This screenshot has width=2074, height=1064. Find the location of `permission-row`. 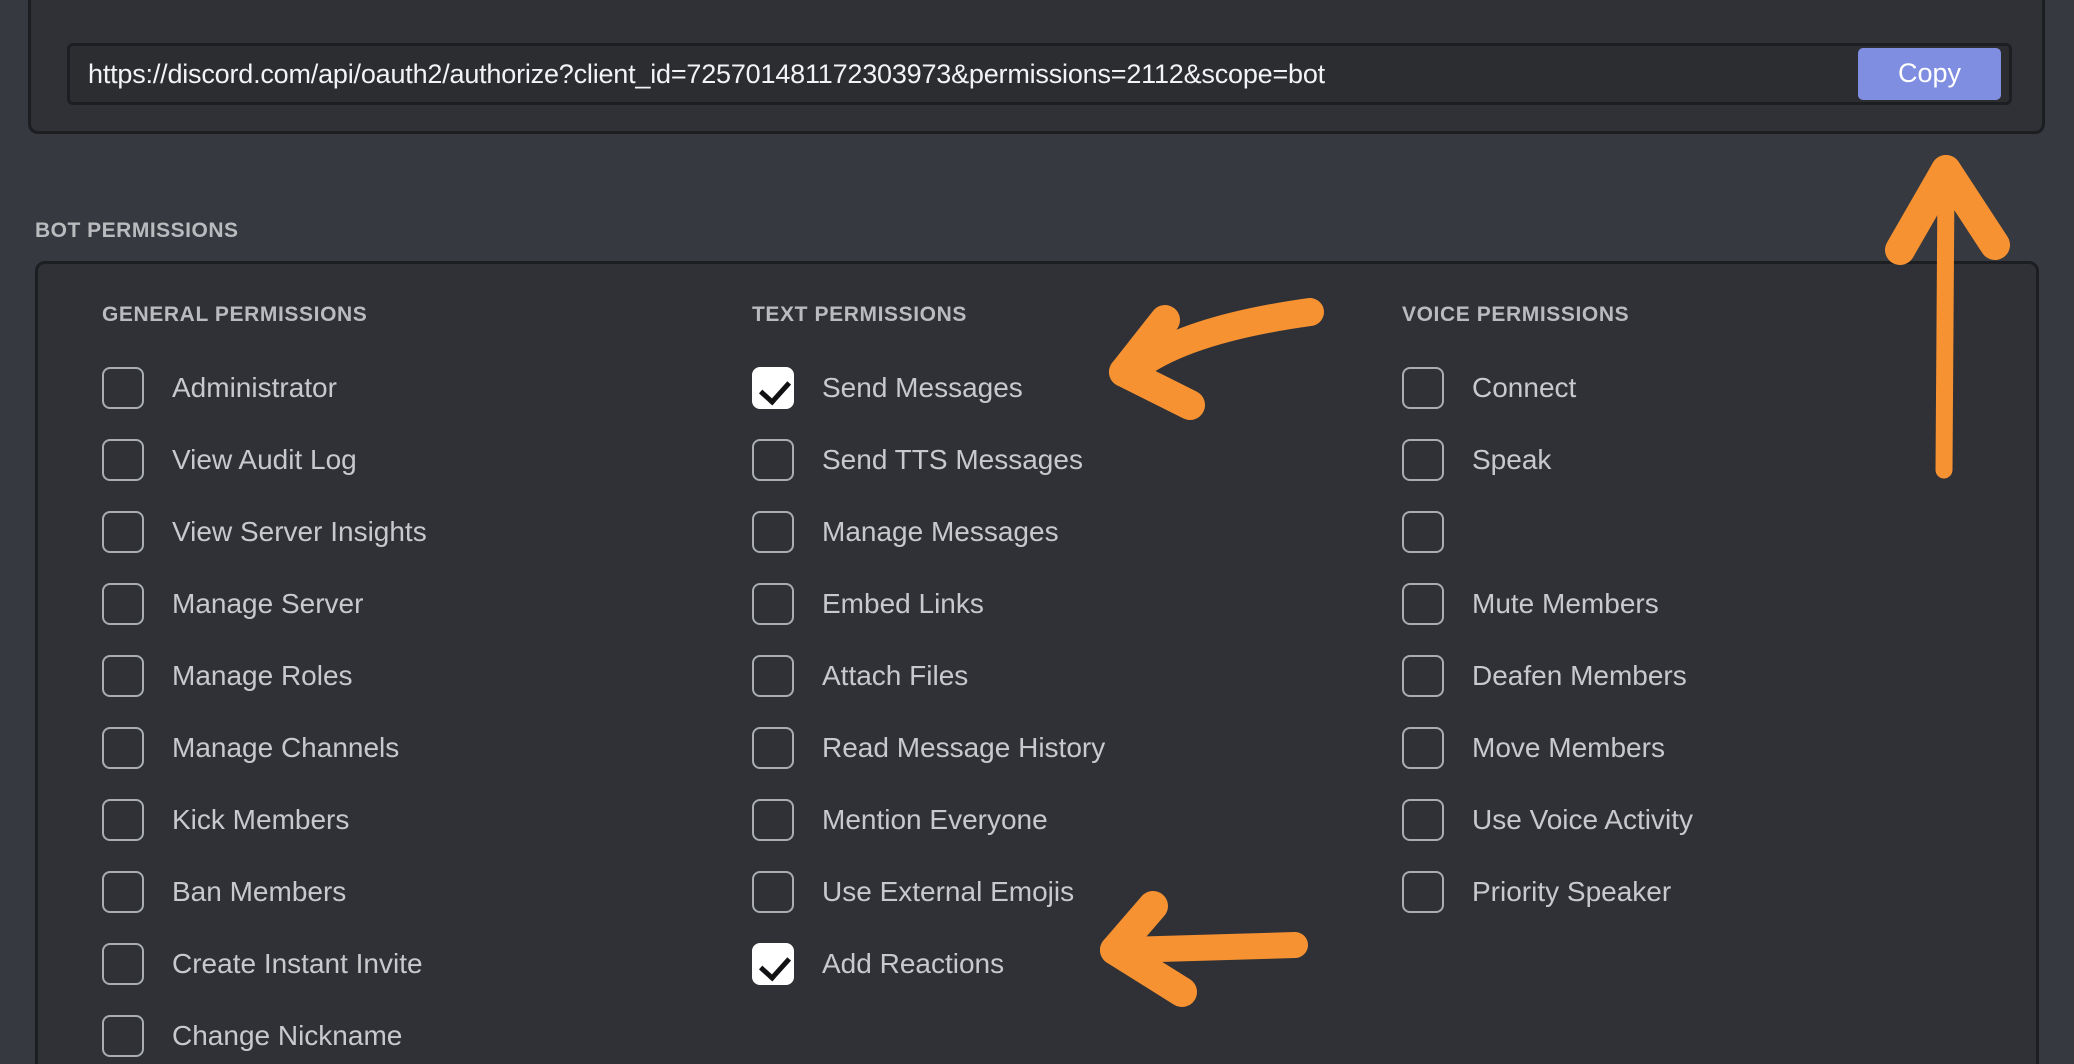

permission-row is located at coordinates (1709, 532).